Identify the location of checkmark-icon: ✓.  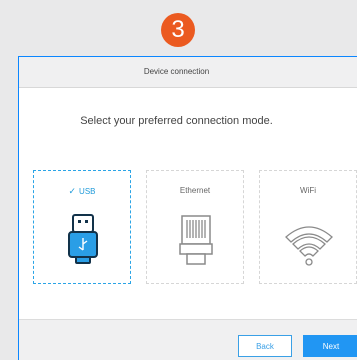
(72, 191).